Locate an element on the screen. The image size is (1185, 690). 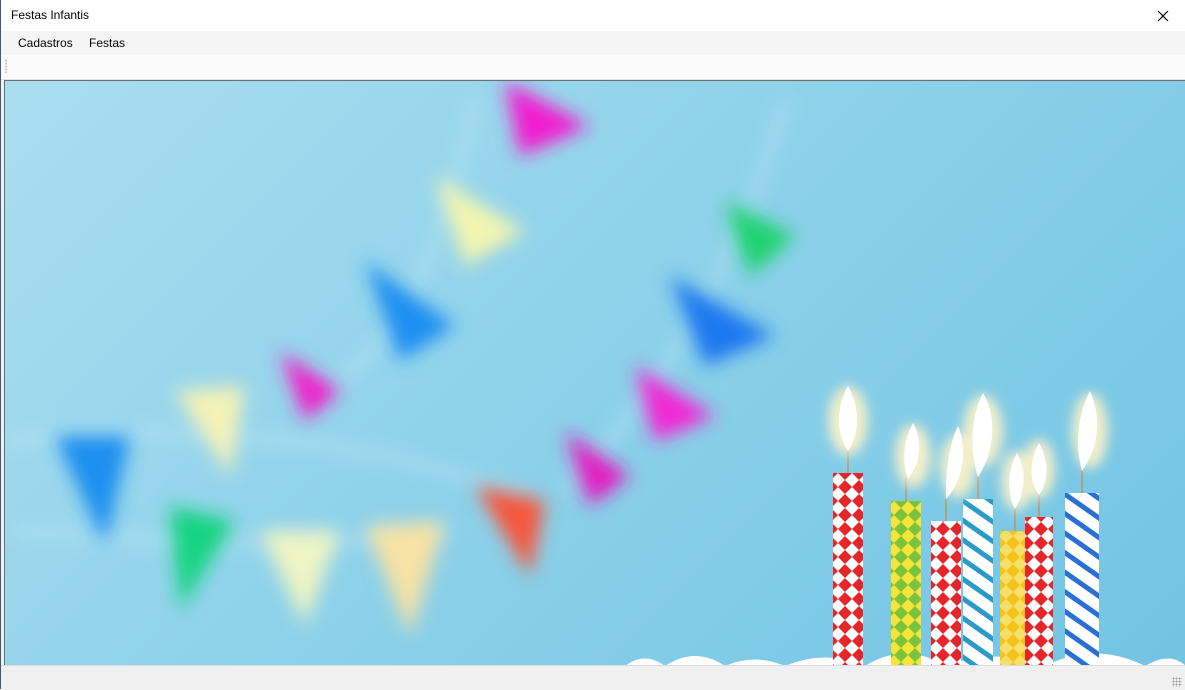
toolbar is located at coordinates (593, 67).